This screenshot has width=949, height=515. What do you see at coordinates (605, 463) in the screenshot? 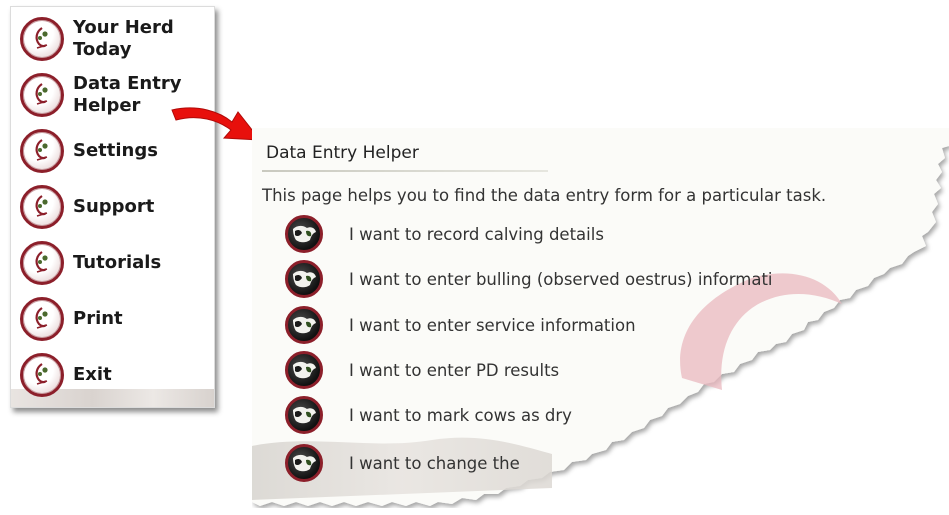
I see `task-change-the: I want to change the` at bounding box center [605, 463].